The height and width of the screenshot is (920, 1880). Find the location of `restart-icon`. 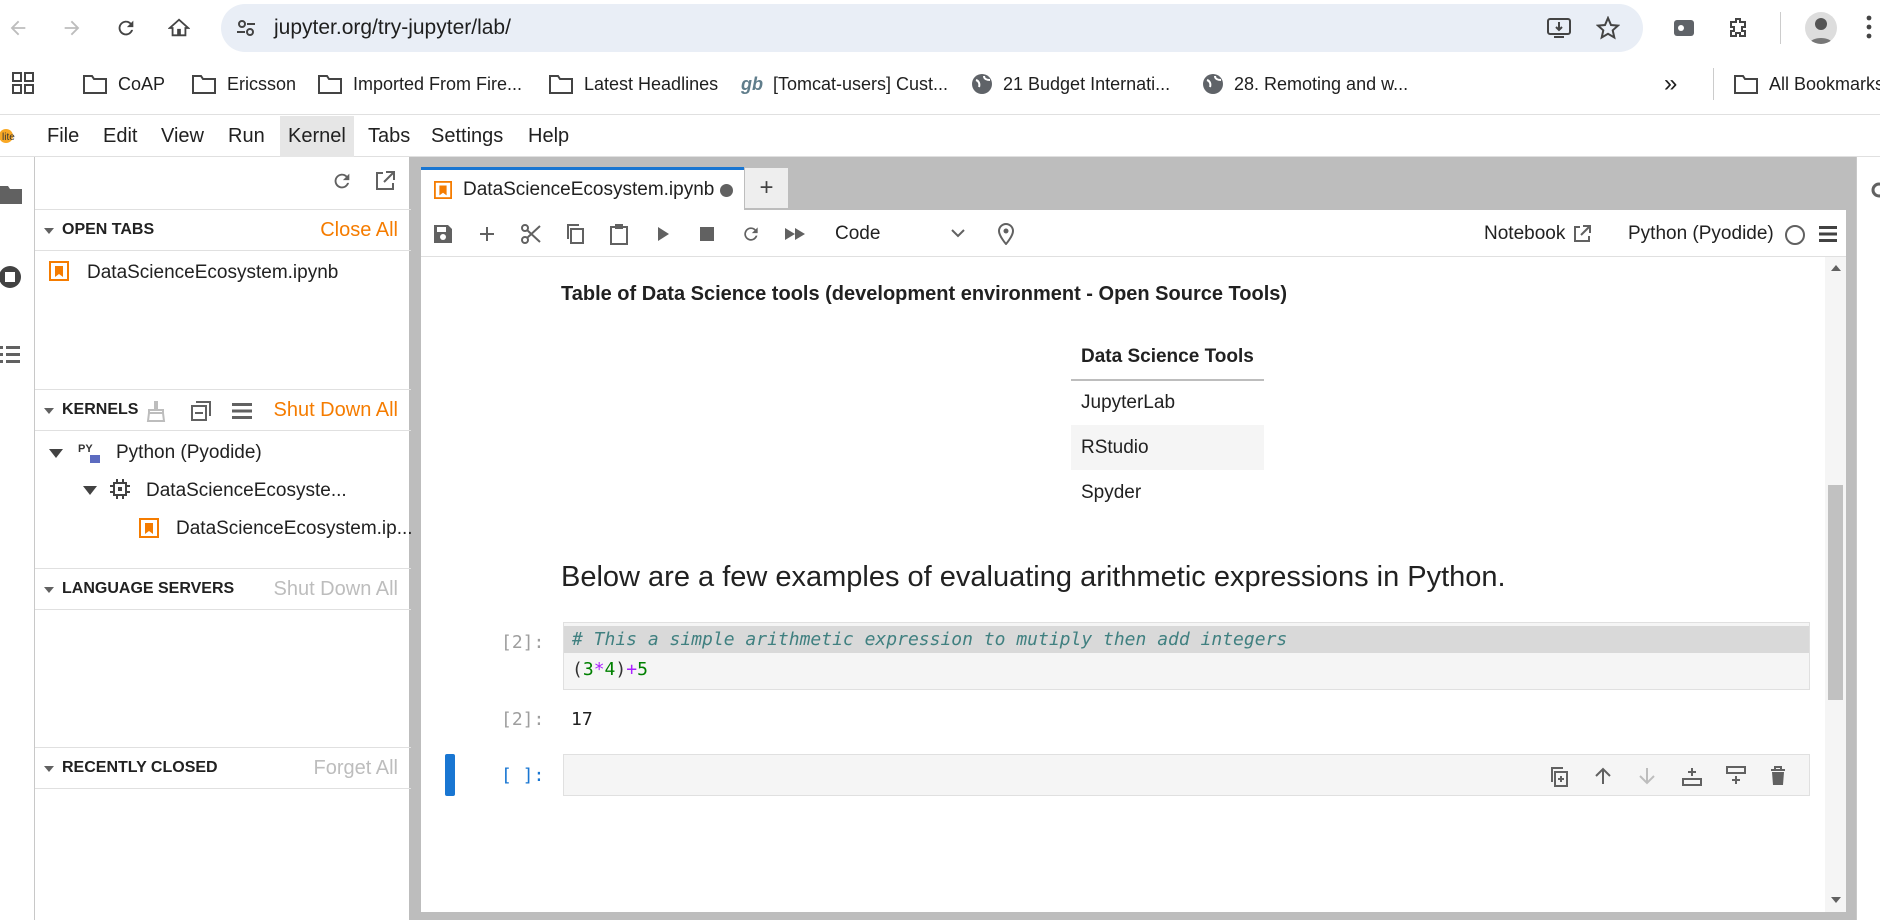

restart-icon is located at coordinates (751, 234).